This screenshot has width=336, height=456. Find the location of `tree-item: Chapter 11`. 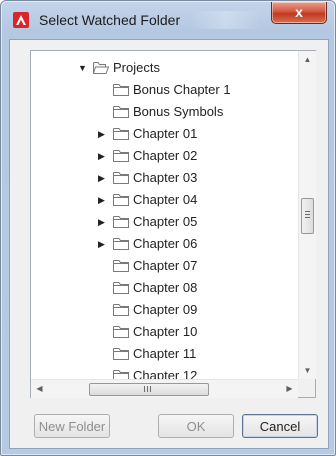

tree-item: Chapter 11 is located at coordinates (161, 354).